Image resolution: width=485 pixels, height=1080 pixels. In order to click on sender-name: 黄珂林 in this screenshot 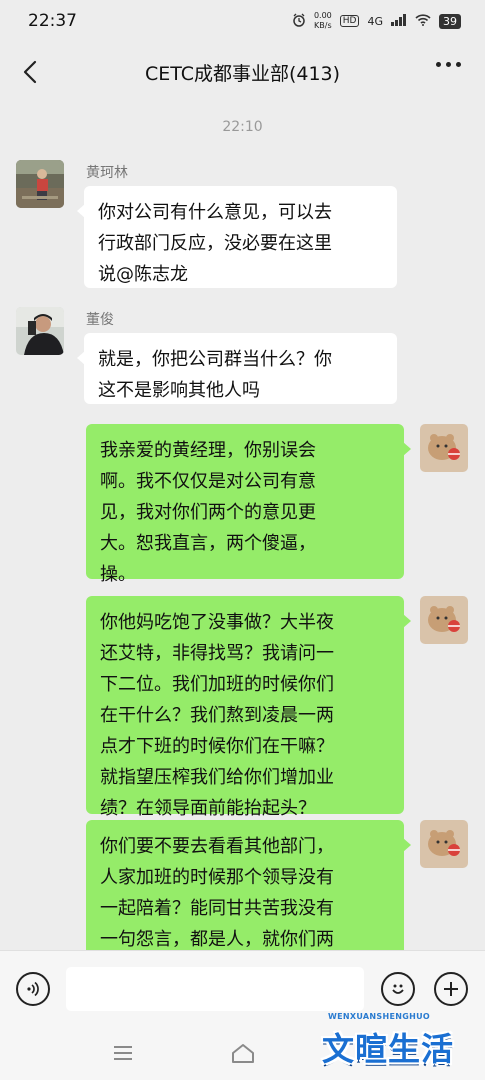, I will do `click(107, 173)`.